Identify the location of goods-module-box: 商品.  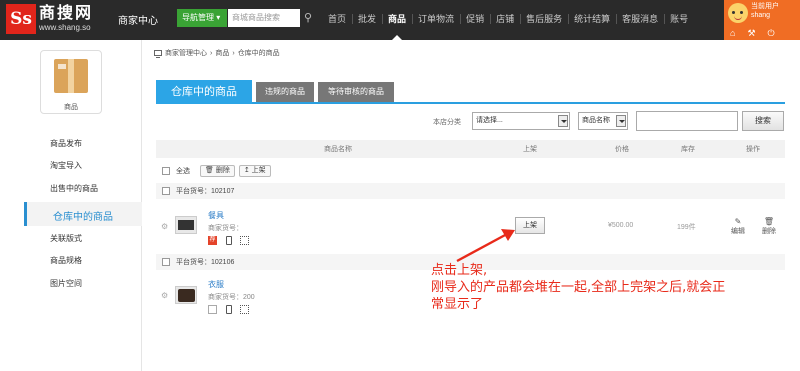
(71, 82).